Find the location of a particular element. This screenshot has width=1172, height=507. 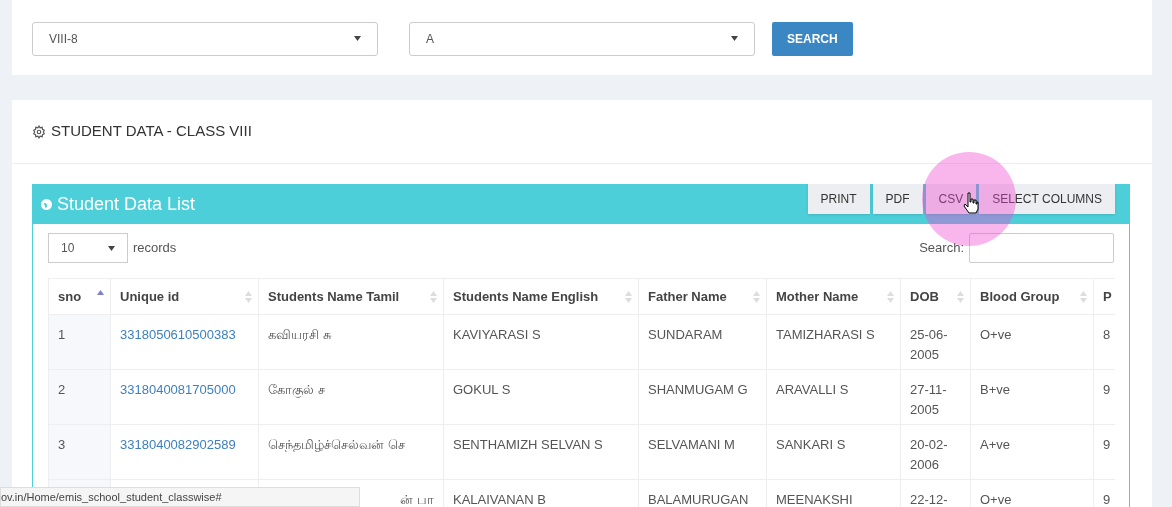

table-cell-text: SELVAMANI M is located at coordinates (692, 445).